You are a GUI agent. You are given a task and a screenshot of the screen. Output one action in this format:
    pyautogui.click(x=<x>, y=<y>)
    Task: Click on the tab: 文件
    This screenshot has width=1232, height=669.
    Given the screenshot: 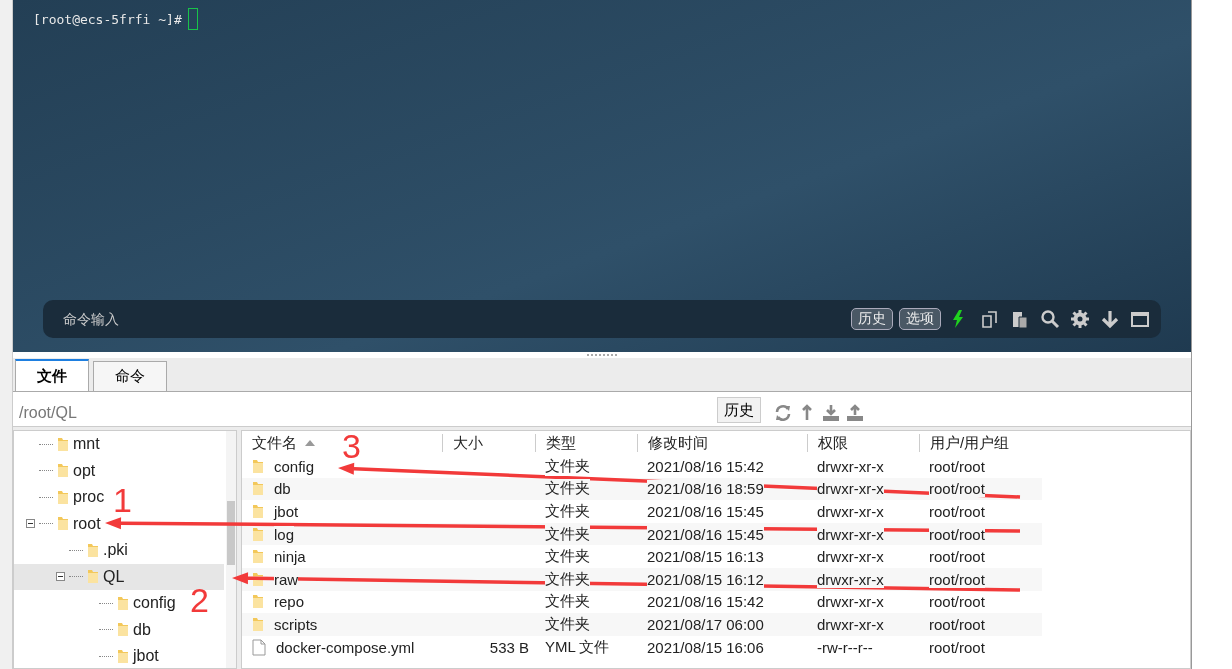 What is the action you would take?
    pyautogui.click(x=52, y=375)
    